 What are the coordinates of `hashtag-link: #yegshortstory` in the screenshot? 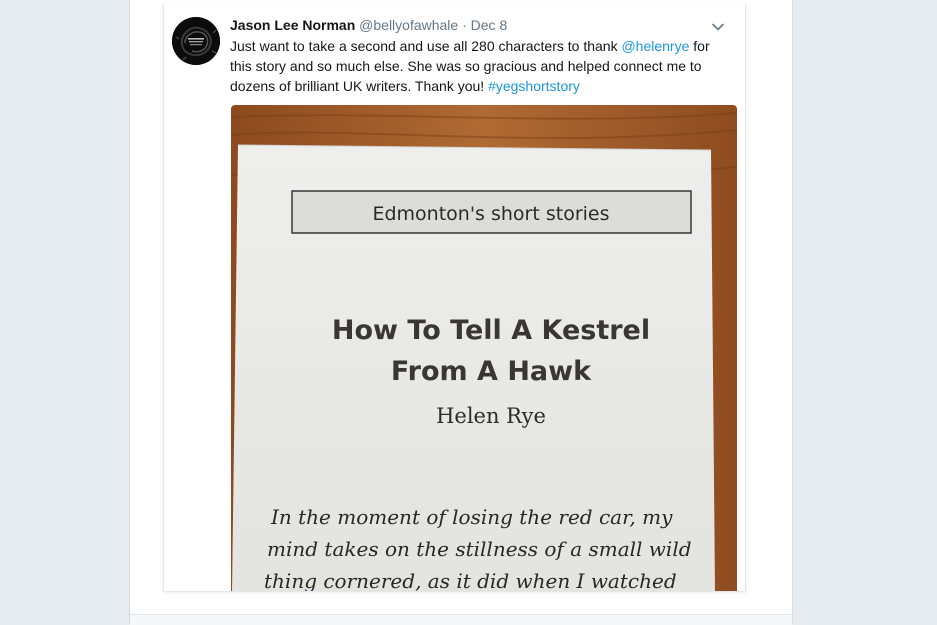 It's located at (534, 86).